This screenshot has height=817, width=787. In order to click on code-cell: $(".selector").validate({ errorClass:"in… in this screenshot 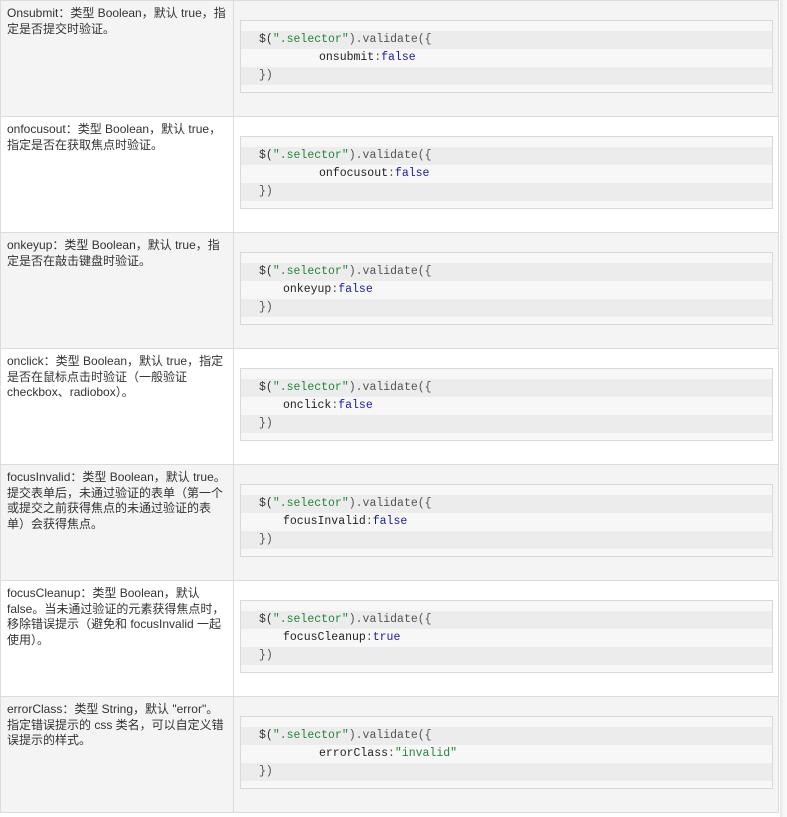, I will do `click(506, 754)`.